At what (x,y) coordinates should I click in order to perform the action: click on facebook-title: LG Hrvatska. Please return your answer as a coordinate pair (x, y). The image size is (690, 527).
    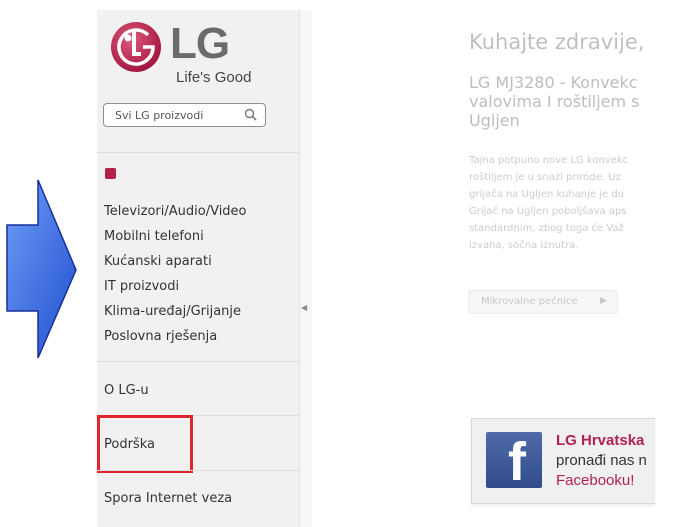
    Looking at the image, I should click on (605, 441).